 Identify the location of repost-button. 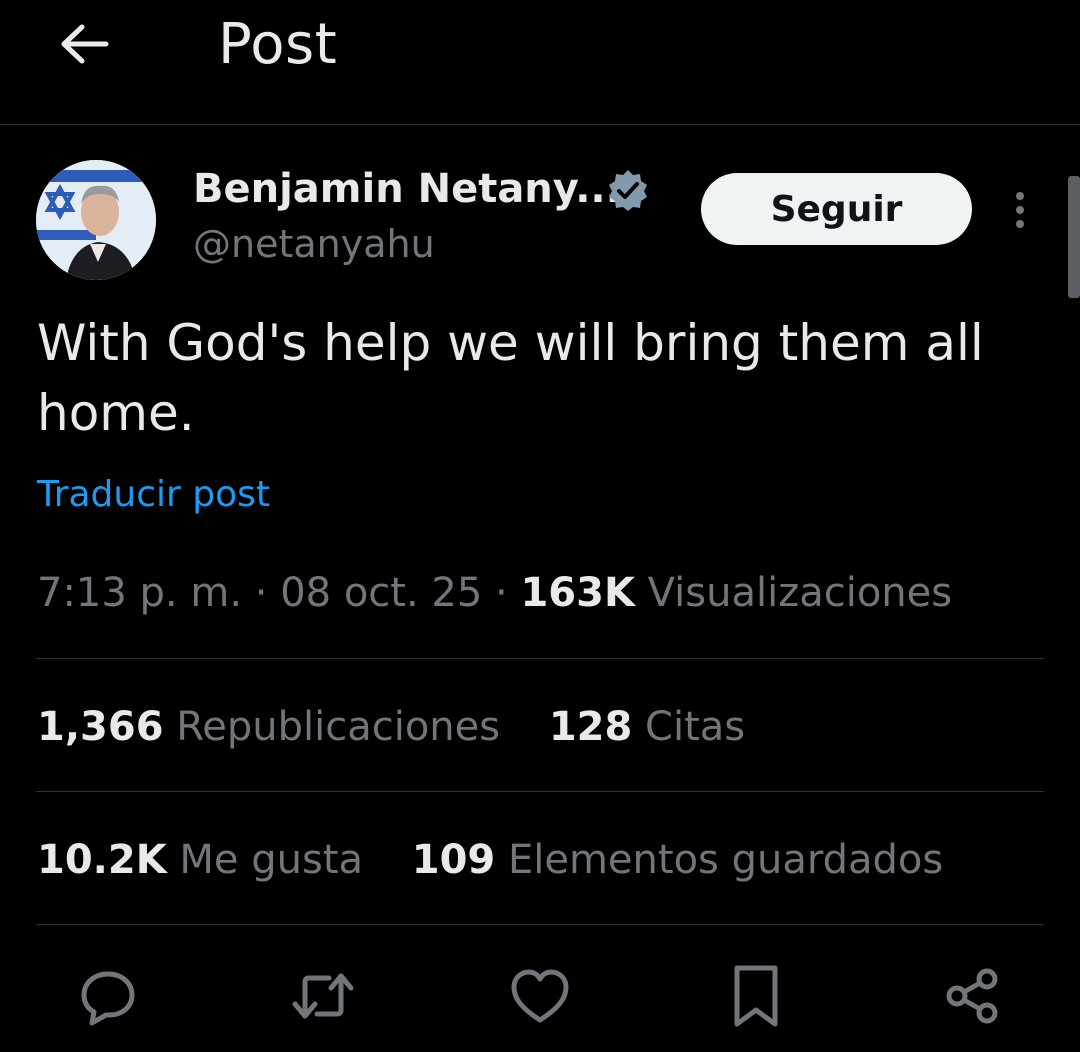
(323, 996).